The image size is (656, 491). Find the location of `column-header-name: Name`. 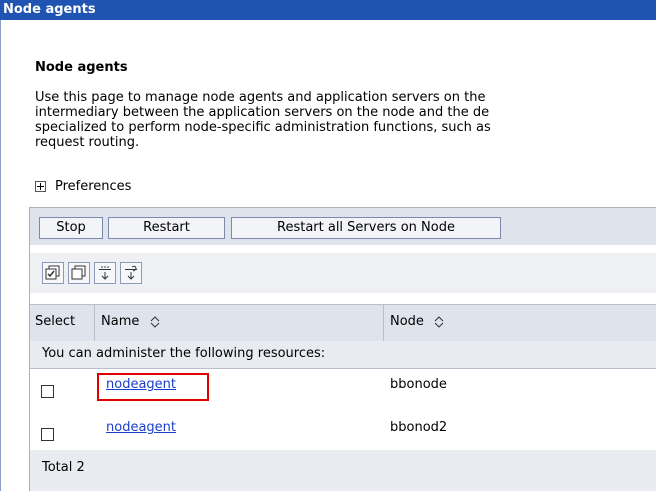

column-header-name: Name is located at coordinates (130, 321).